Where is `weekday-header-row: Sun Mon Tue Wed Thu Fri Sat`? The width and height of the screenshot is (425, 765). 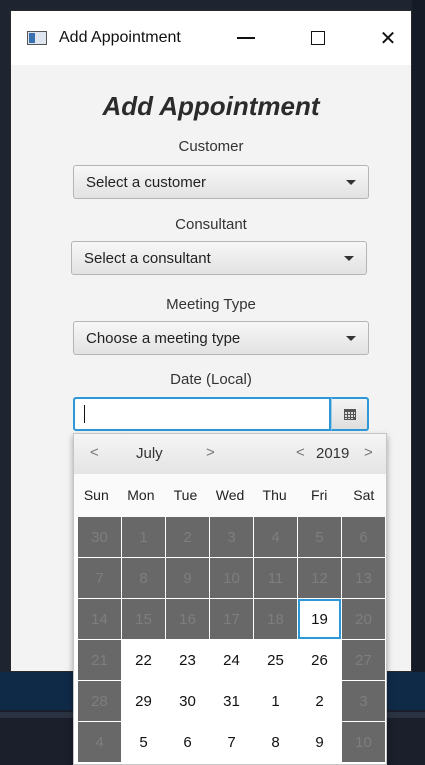
weekday-header-row: Sun Mon Tue Wed Thu Fri Sat is located at coordinates (230, 495).